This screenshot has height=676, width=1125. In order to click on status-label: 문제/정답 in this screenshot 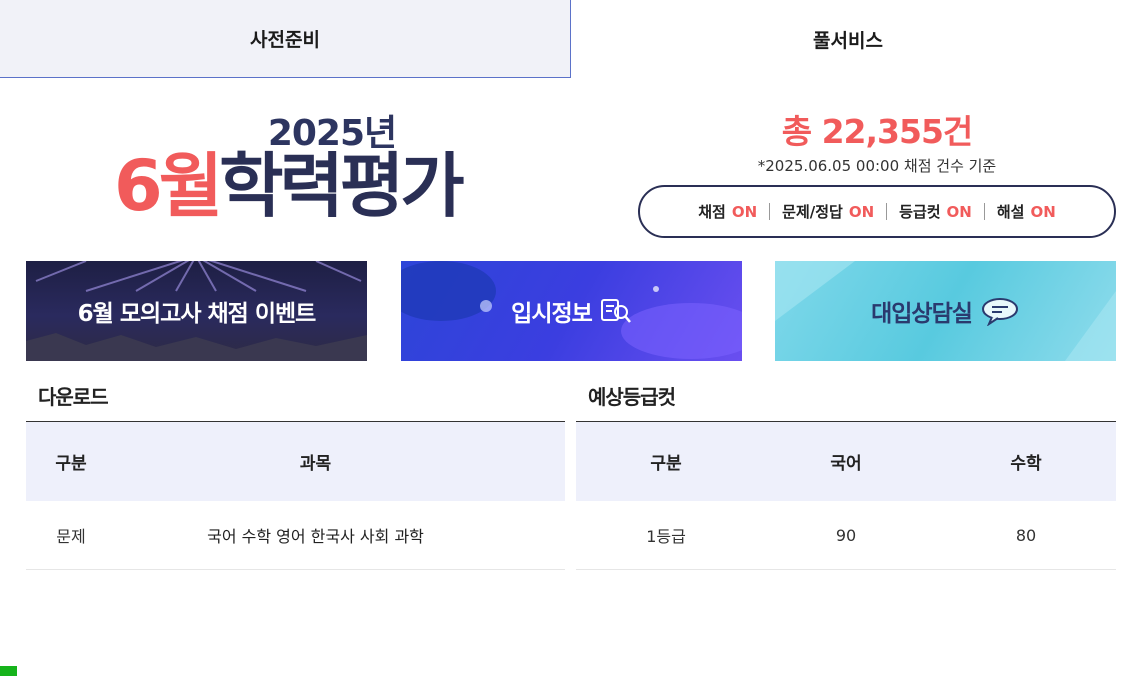, I will do `click(812, 212)`.